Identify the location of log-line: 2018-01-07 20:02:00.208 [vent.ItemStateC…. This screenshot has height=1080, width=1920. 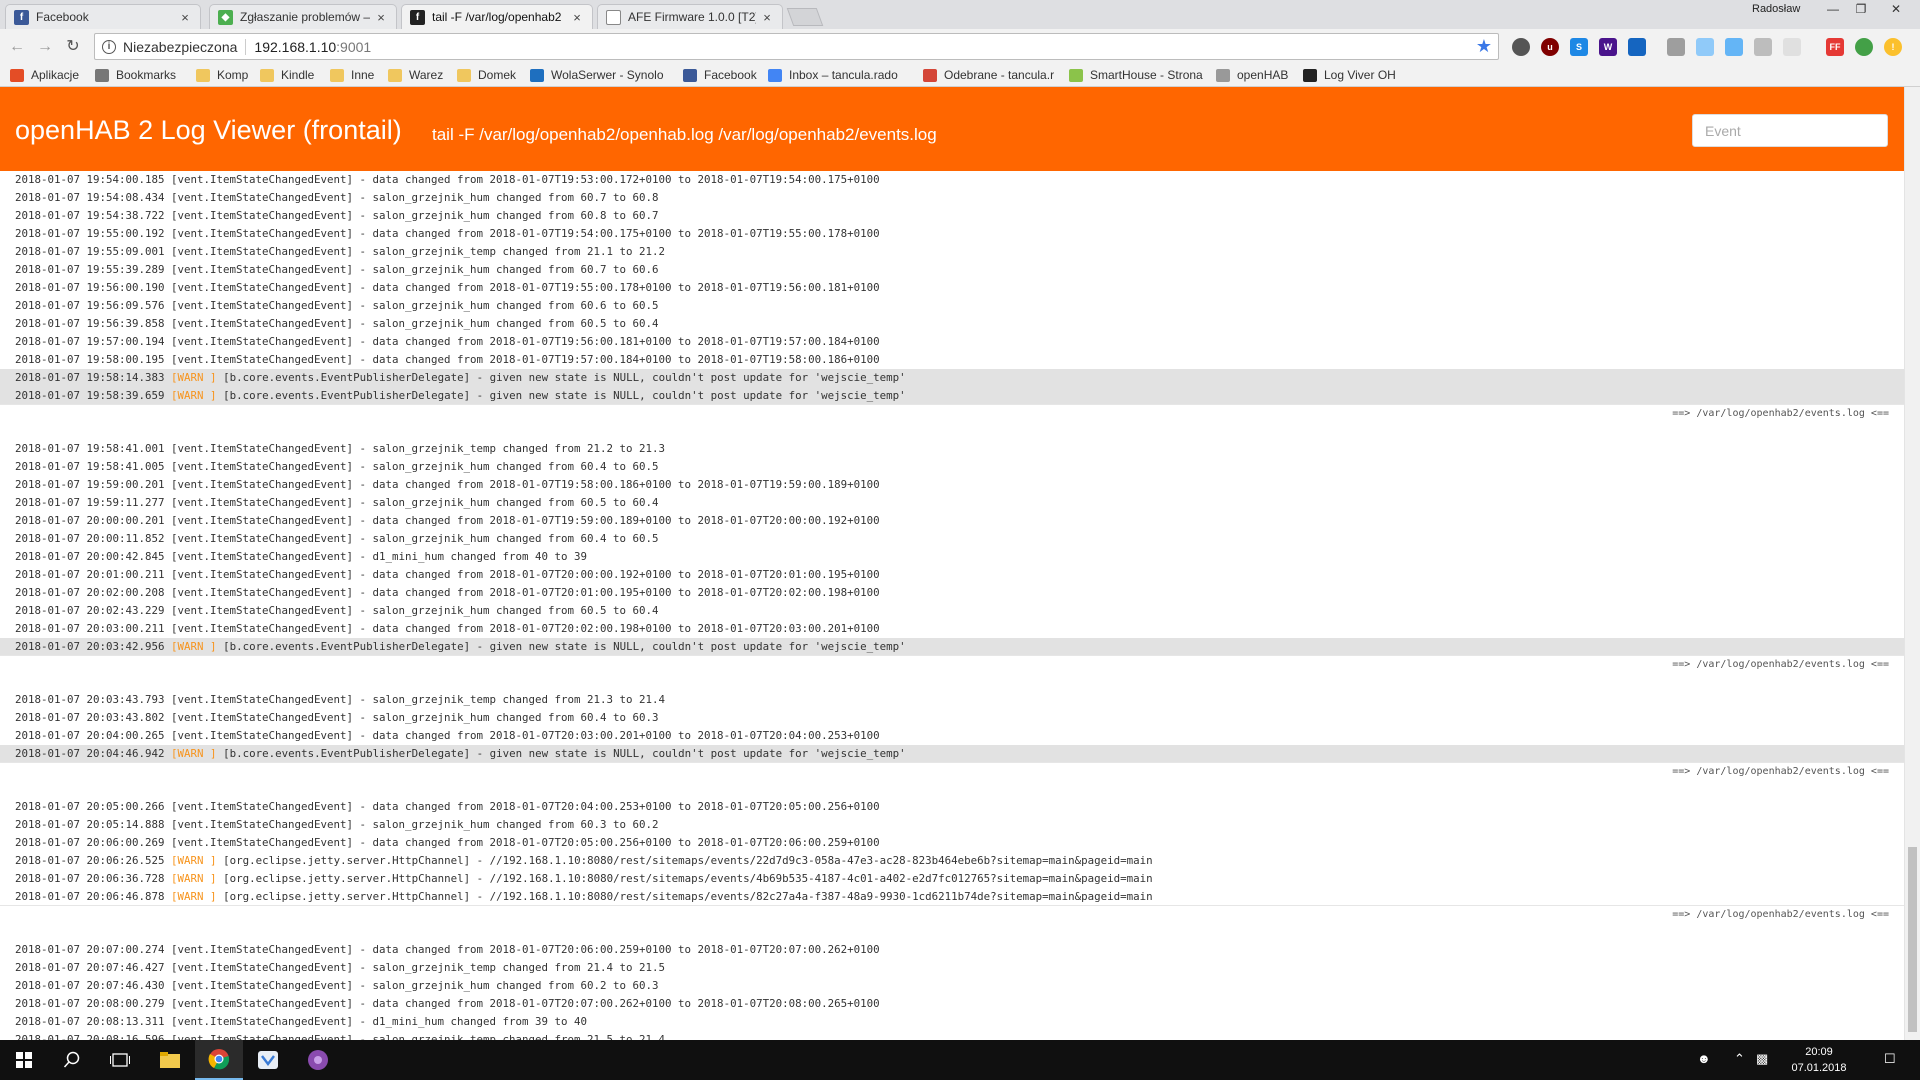
(952, 593).